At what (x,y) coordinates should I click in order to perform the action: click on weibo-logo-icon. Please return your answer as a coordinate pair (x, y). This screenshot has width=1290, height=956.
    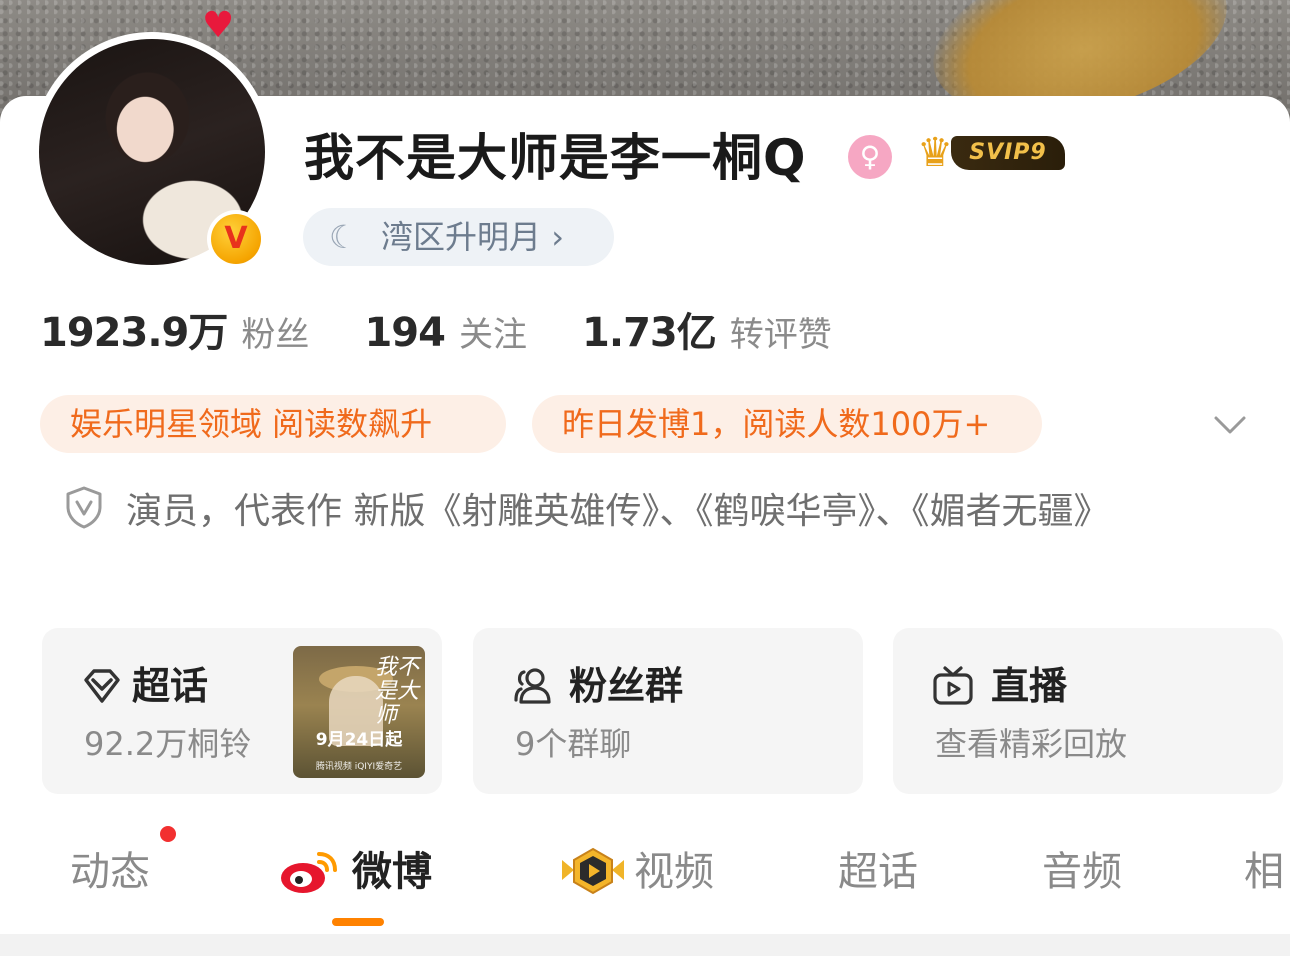
    Looking at the image, I should click on (309, 872).